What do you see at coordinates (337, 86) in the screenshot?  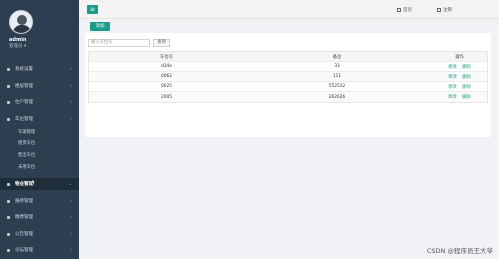 I see `cell-note: 552522` at bounding box center [337, 86].